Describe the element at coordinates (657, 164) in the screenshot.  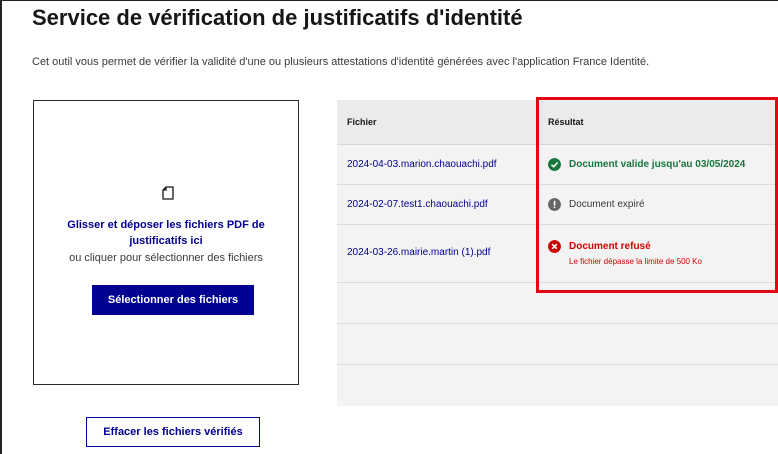
I see `result-text: Document valide jusqu'au 03/05/2024` at that location.